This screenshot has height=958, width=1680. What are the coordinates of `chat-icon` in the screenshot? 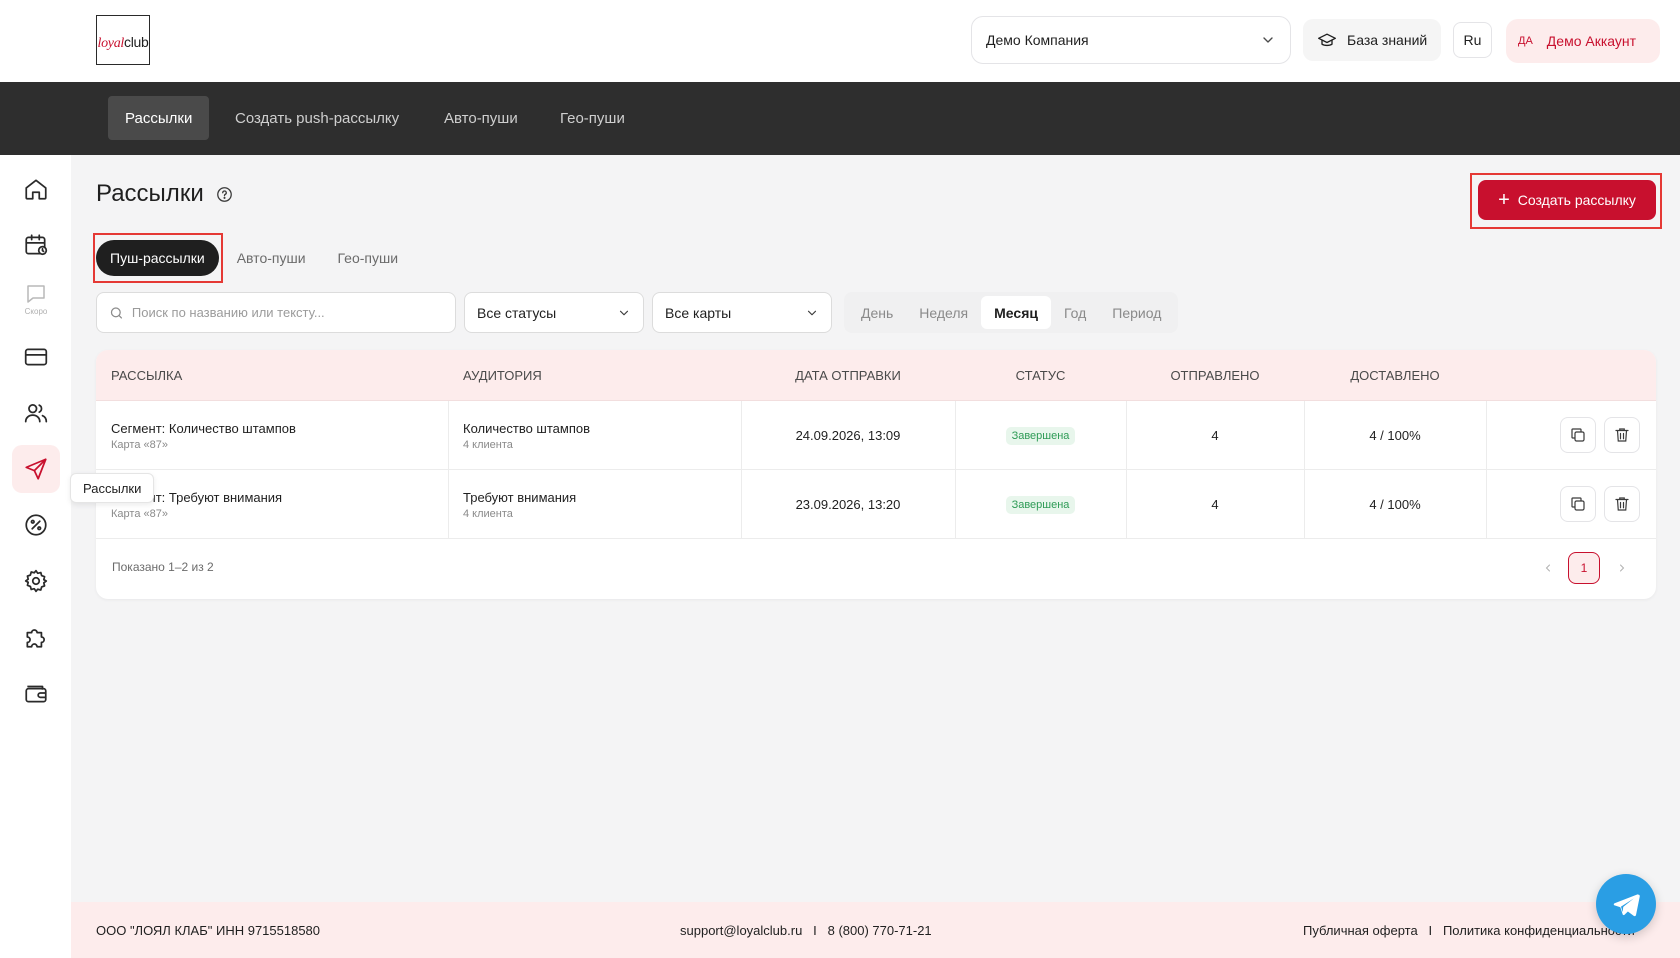 It's located at (36, 294).